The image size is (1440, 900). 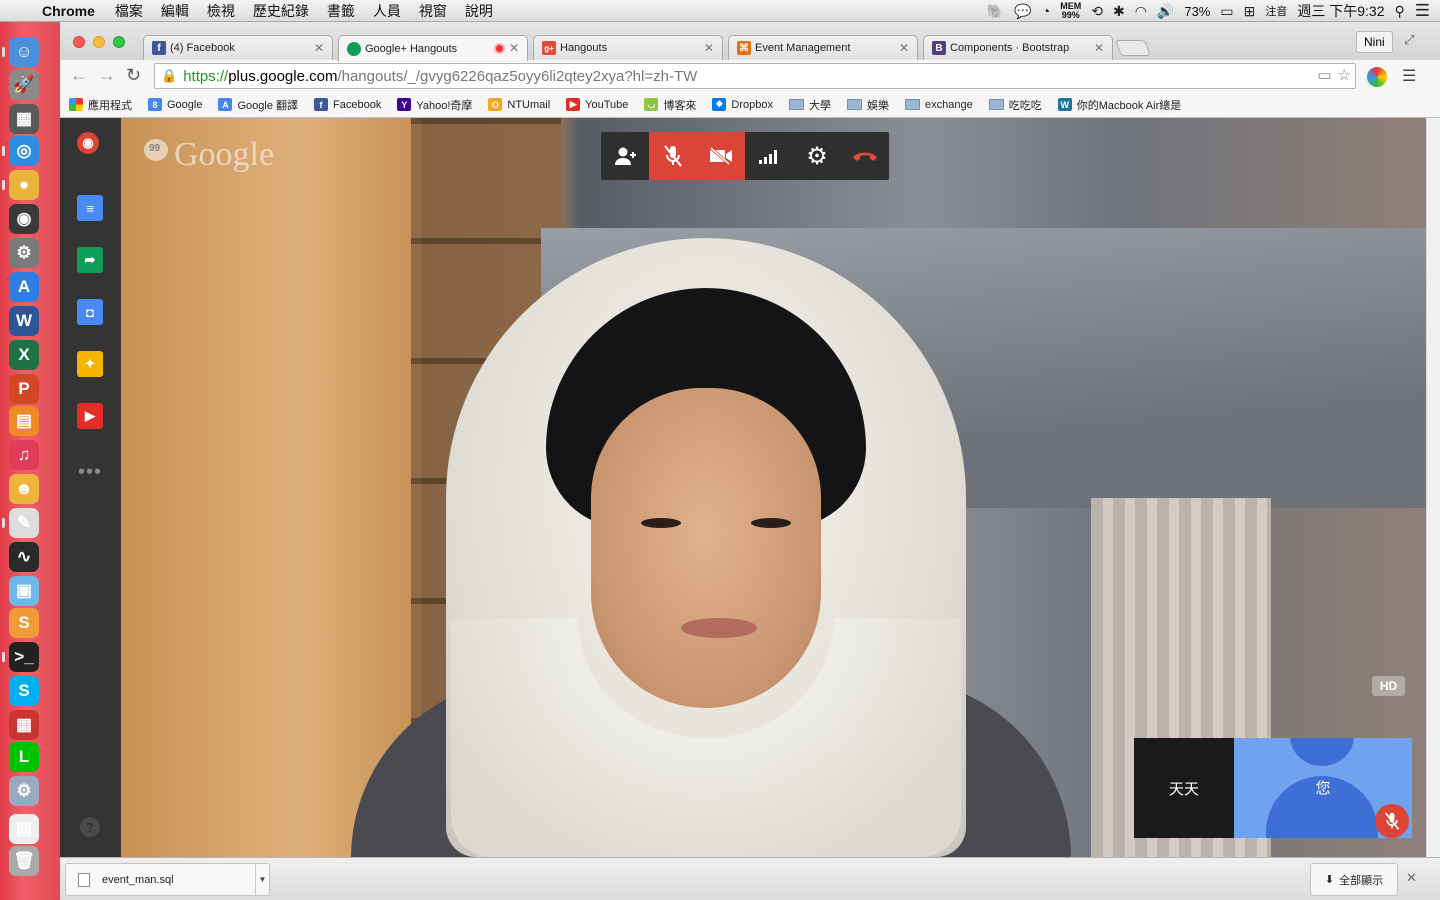 What do you see at coordinates (258, 105) in the screenshot?
I see `bookmark-item: A Google 翻譯` at bounding box center [258, 105].